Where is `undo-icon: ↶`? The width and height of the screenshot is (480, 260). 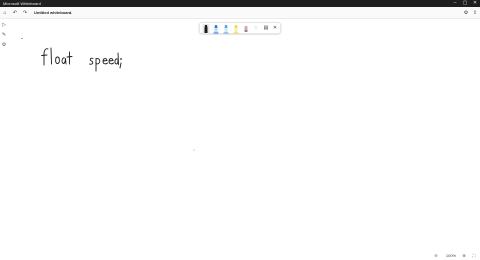 undo-icon: ↶ is located at coordinates (15, 13).